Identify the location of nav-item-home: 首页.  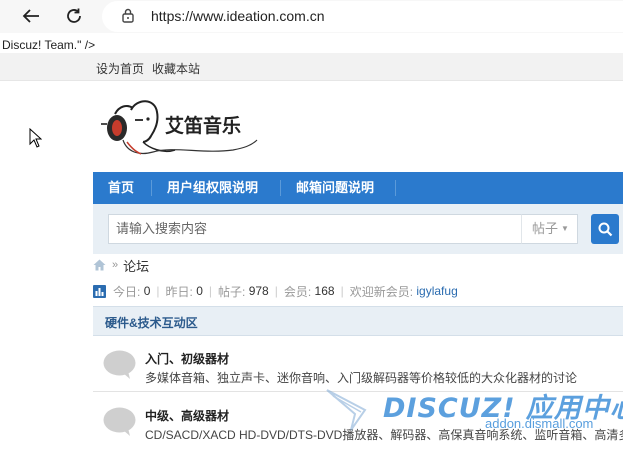
(121, 188).